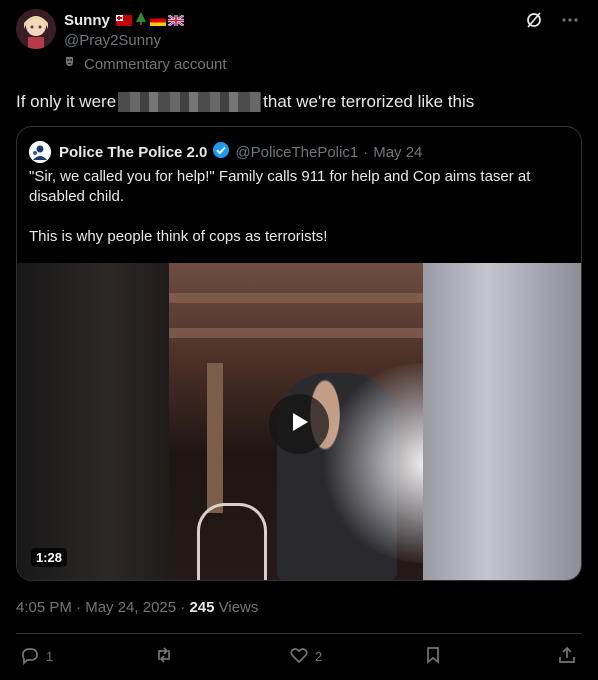 The image size is (598, 680). What do you see at coordinates (296, 152) in the screenshot?
I see `quoted-author-handle: @PoliceThePolic1` at bounding box center [296, 152].